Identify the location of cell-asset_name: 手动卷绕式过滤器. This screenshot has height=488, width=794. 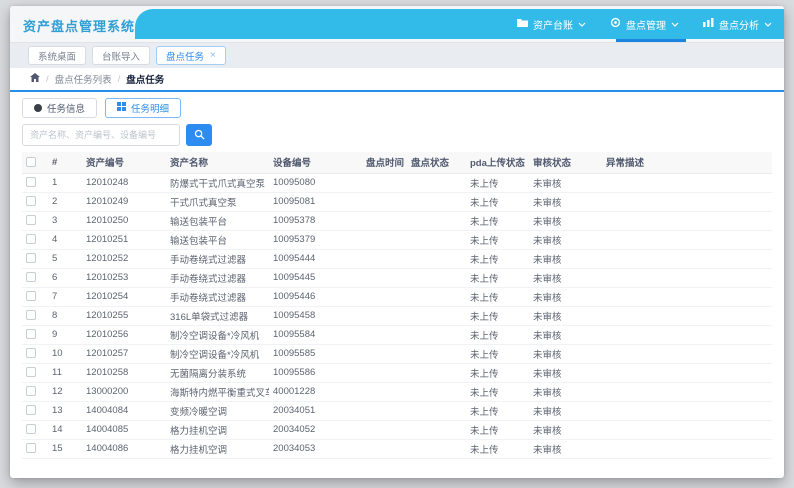
(217, 278).